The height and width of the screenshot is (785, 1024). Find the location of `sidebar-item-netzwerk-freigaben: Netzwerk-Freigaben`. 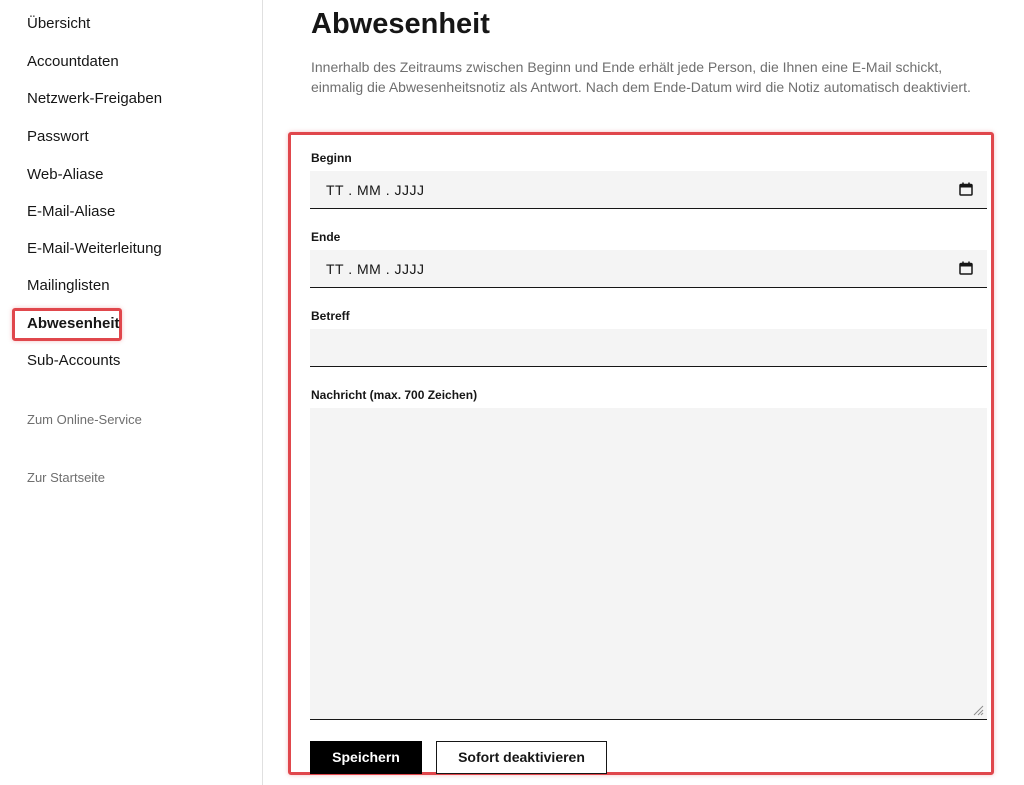

sidebar-item-netzwerk-freigaben: Netzwerk-Freigaben is located at coordinates (94, 99).